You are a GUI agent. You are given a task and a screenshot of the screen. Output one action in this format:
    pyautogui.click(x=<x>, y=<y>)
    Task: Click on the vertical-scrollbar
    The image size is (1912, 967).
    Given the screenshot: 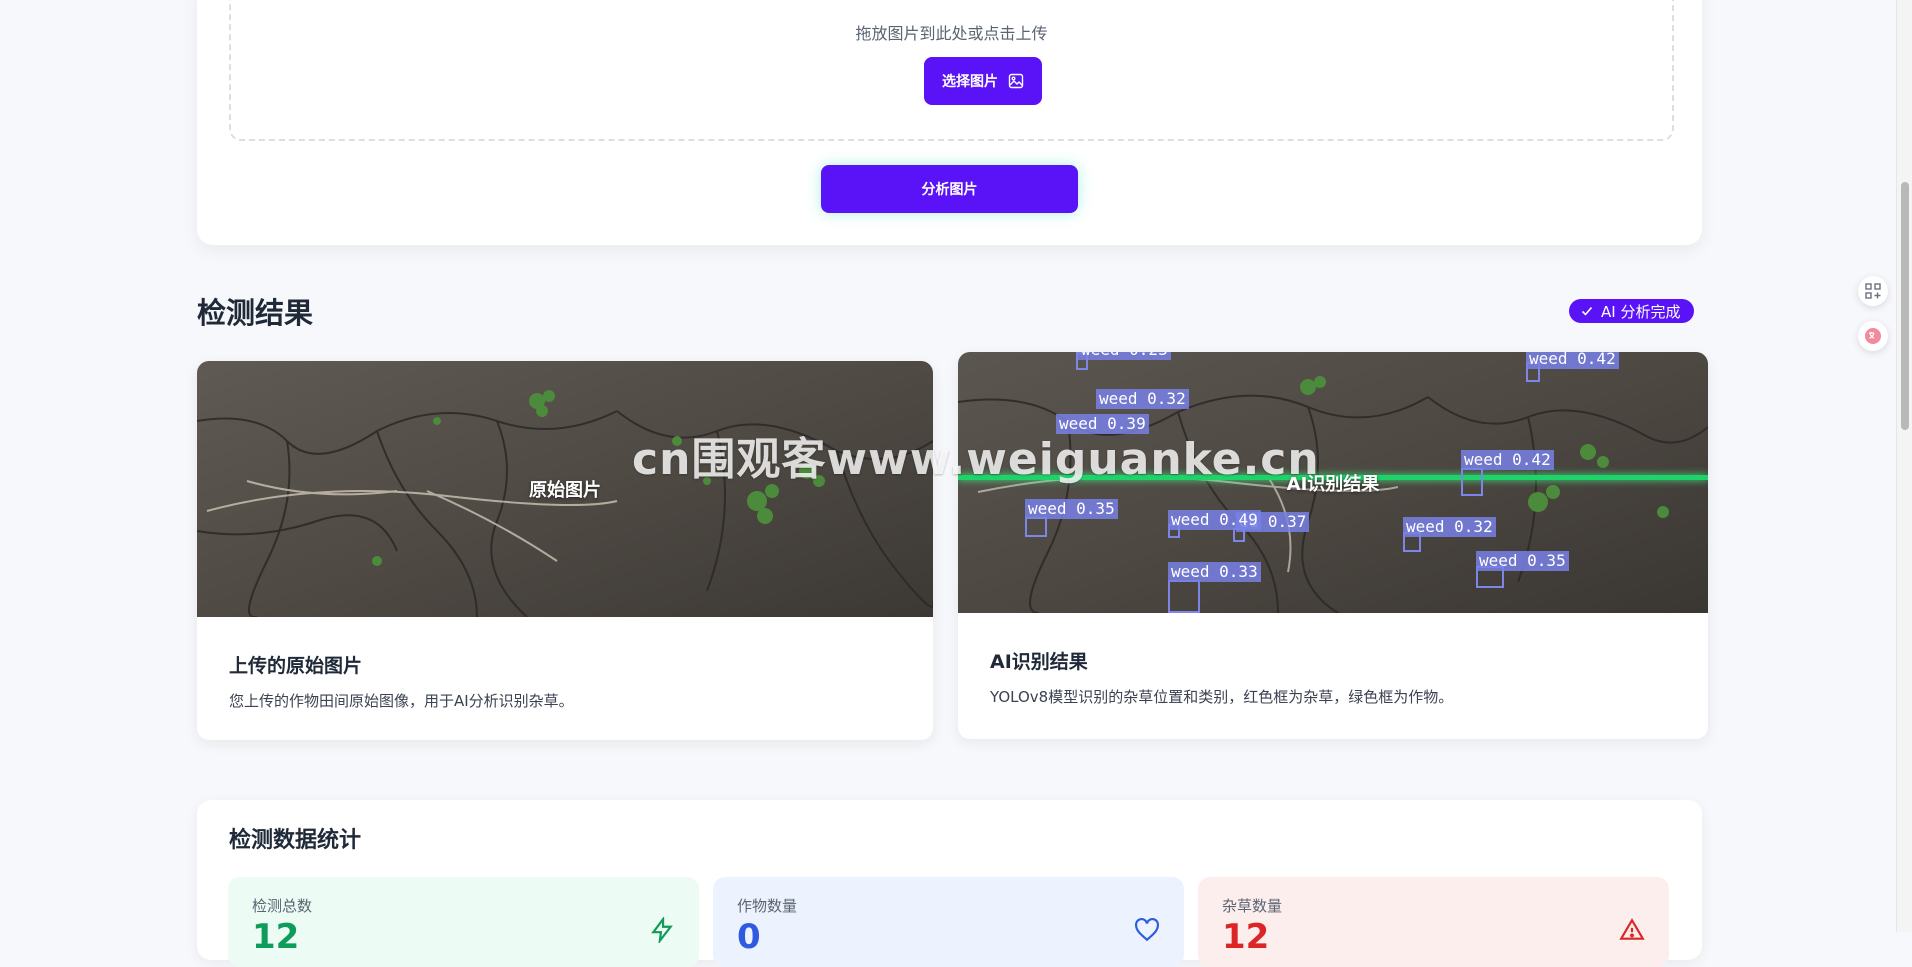 What is the action you would take?
    pyautogui.click(x=1904, y=466)
    